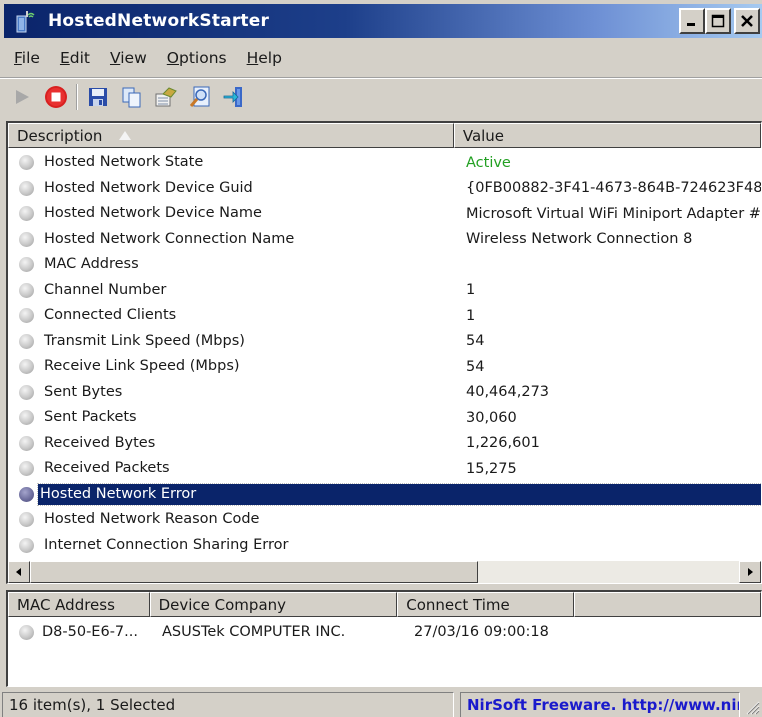 This screenshot has height=717, width=762. Describe the element at coordinates (384, 546) in the screenshot. I see `list-row: Internet Connection Sharing Error` at that location.